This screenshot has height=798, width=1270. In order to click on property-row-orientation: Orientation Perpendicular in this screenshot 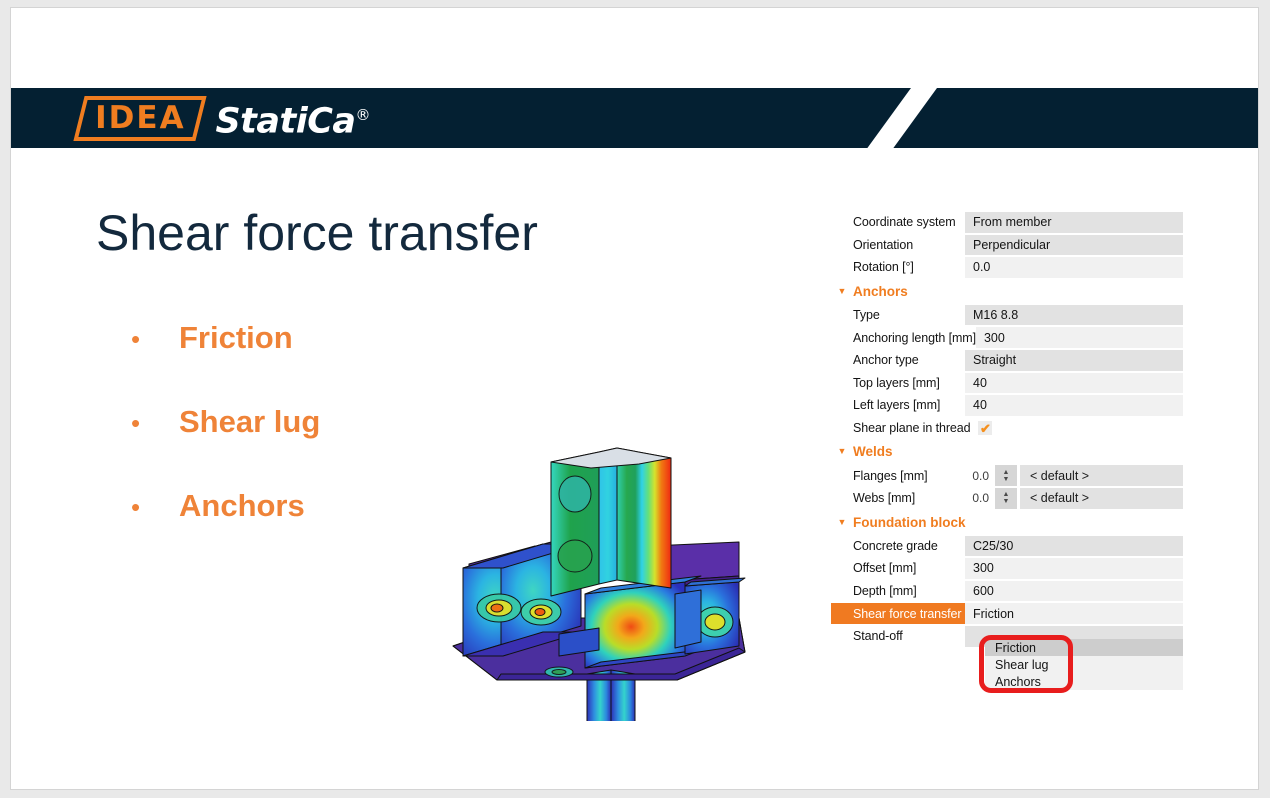, I will do `click(1007, 245)`.